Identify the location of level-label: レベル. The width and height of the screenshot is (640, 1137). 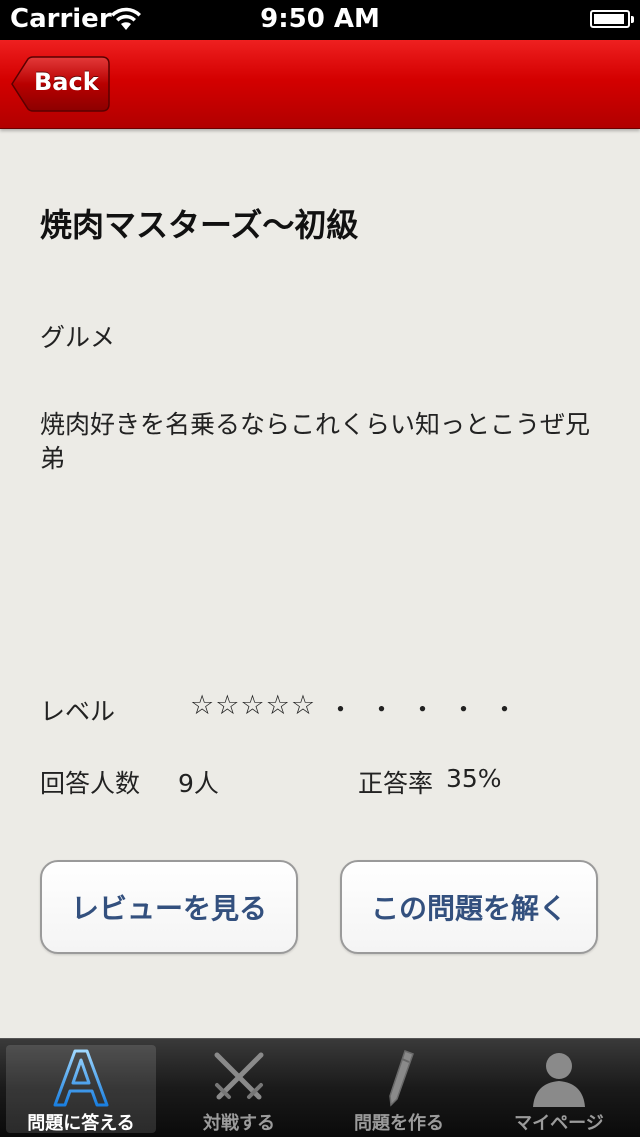
(78, 711).